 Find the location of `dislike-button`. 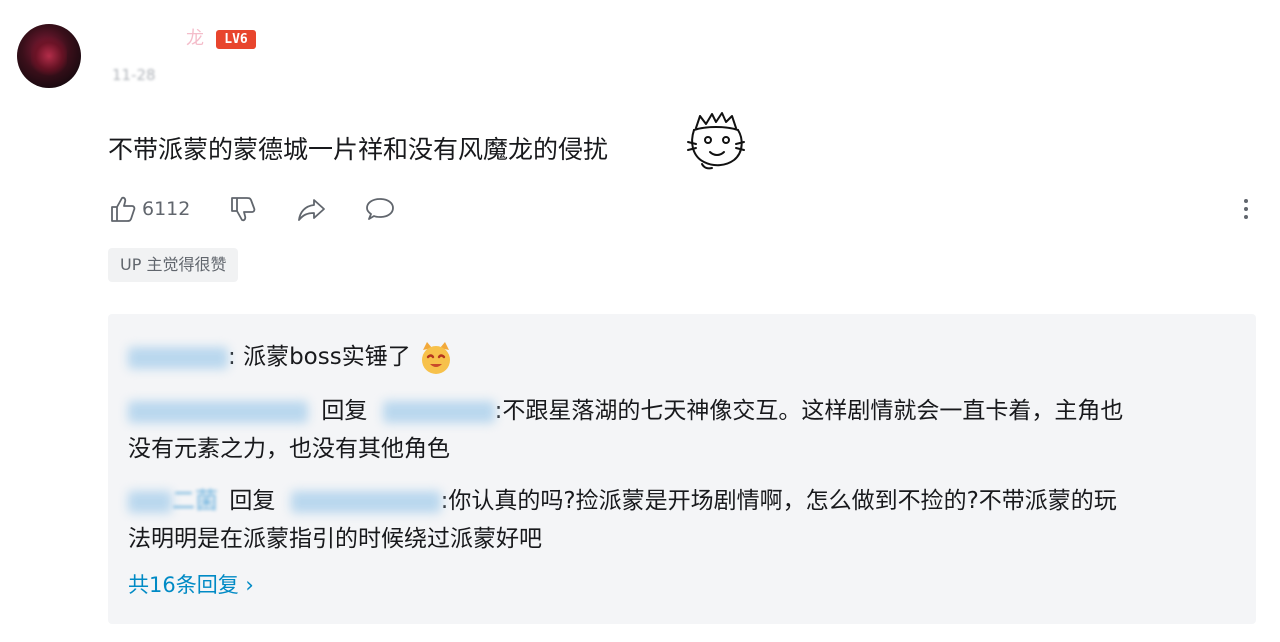

dislike-button is located at coordinates (243, 209).